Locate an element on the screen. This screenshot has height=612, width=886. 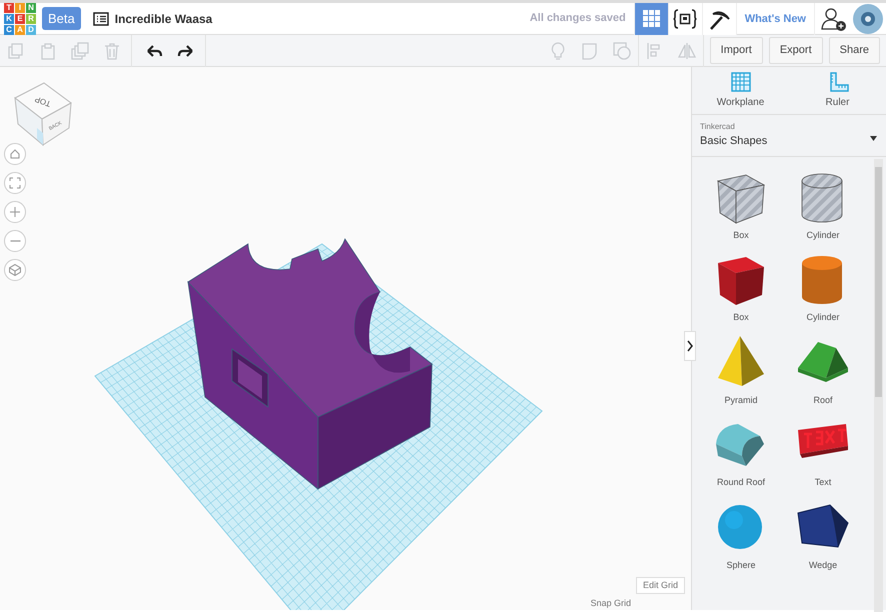
snap-grid-label: Snap Grid is located at coordinates (610, 603).